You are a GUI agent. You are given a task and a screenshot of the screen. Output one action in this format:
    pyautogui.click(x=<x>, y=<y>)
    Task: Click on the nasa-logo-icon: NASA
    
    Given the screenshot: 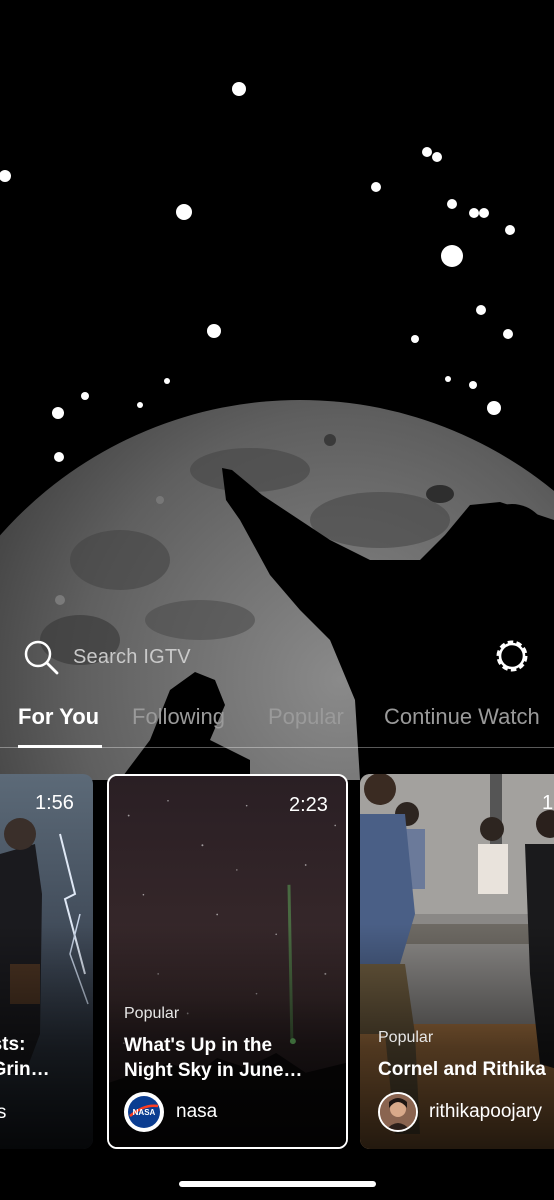 What is the action you would take?
    pyautogui.click(x=144, y=1112)
    